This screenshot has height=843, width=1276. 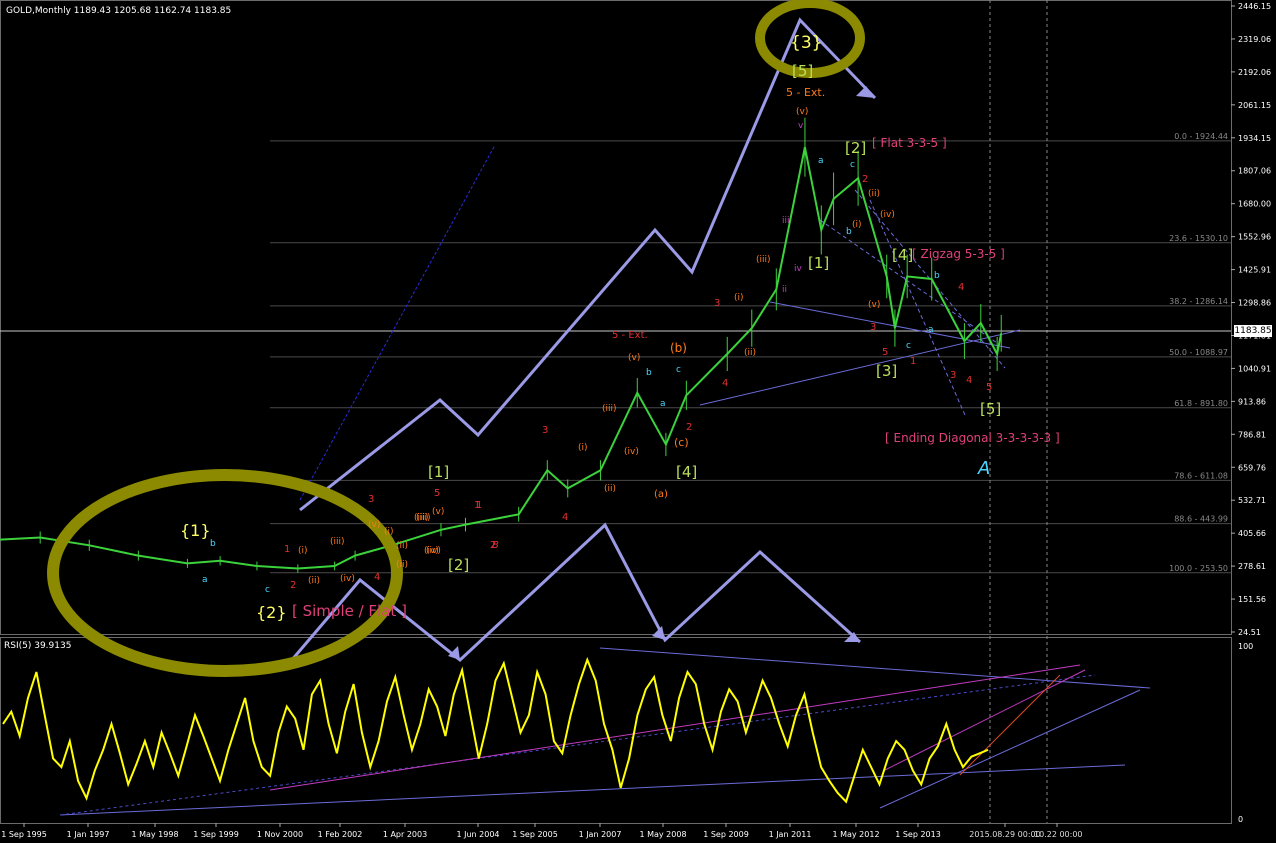 I want to click on price-axis-label: 1298.86, so click(x=1254, y=303).